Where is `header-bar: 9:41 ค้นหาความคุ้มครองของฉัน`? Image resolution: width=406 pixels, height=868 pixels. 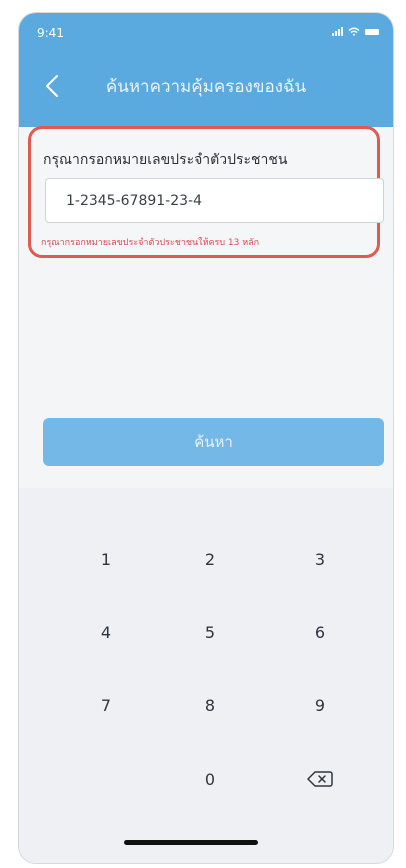 header-bar: 9:41 ค้นหาความคุ้มครองของฉัน is located at coordinates (206, 70).